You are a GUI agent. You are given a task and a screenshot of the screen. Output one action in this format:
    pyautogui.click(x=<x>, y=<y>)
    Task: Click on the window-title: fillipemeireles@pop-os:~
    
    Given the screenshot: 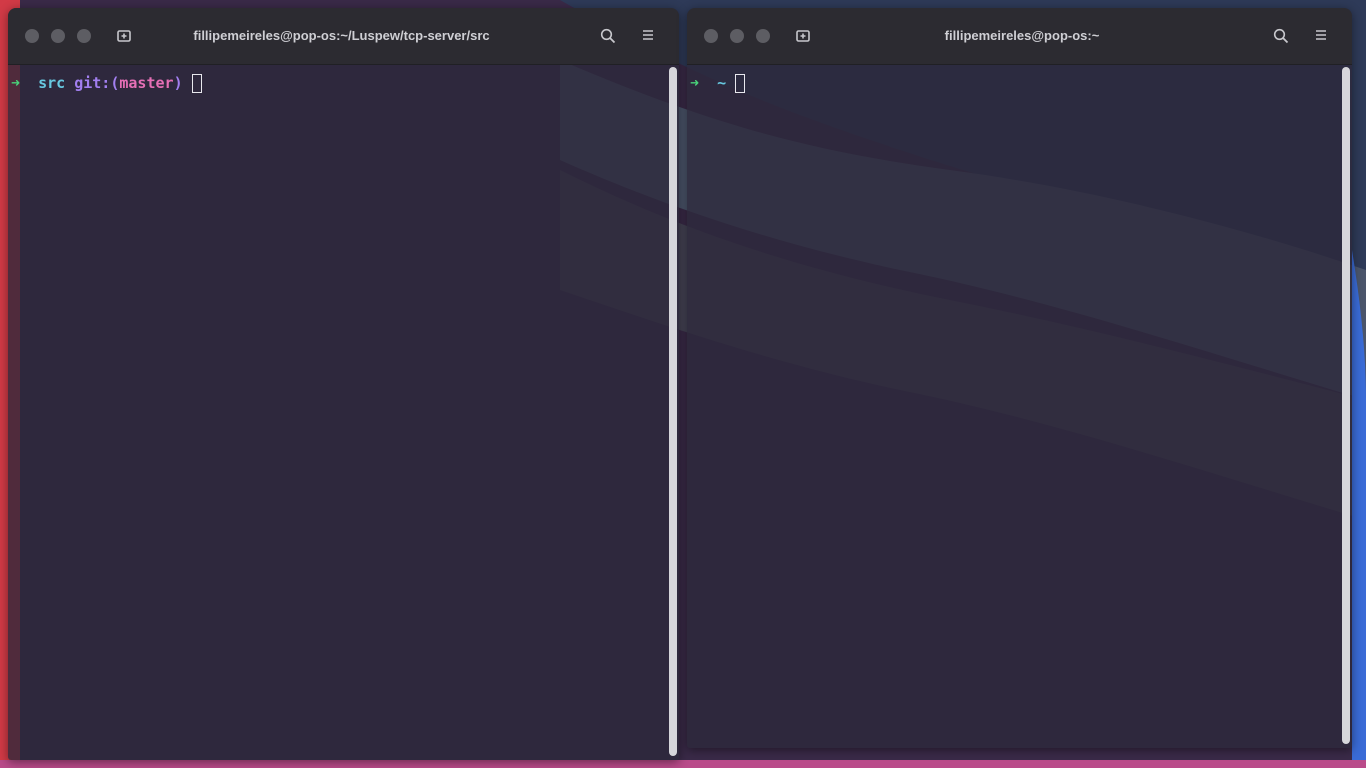 What is the action you would take?
    pyautogui.click(x=1022, y=35)
    